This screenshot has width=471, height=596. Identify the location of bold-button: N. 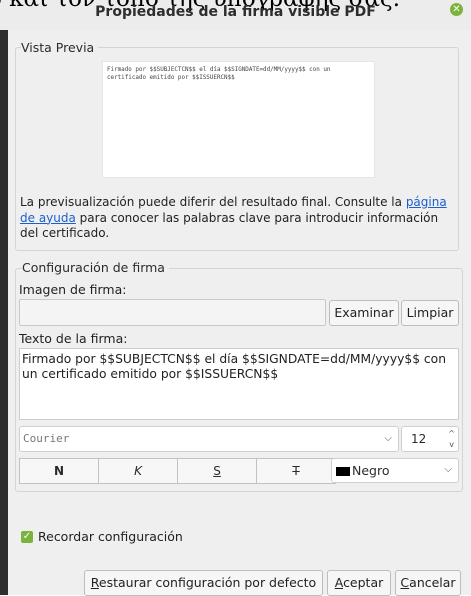
(59, 471).